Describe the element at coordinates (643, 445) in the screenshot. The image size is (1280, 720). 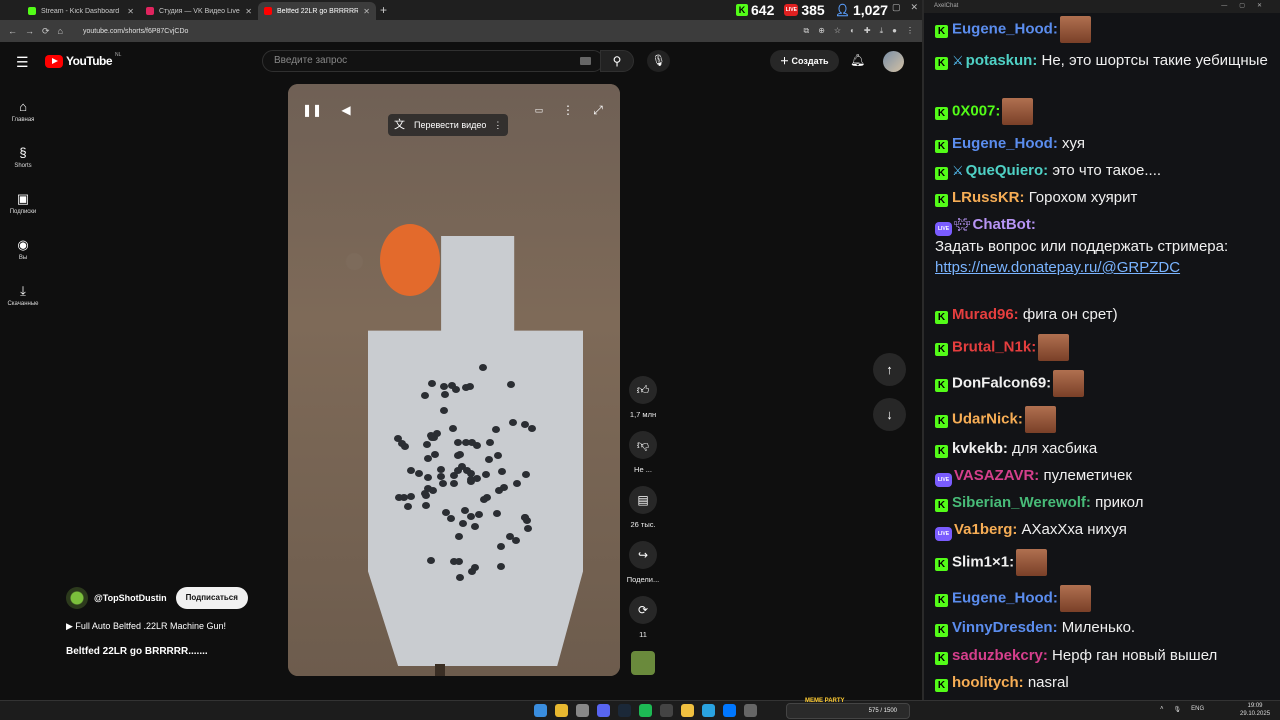
I see `dislike-icon: 👎︎` at that location.